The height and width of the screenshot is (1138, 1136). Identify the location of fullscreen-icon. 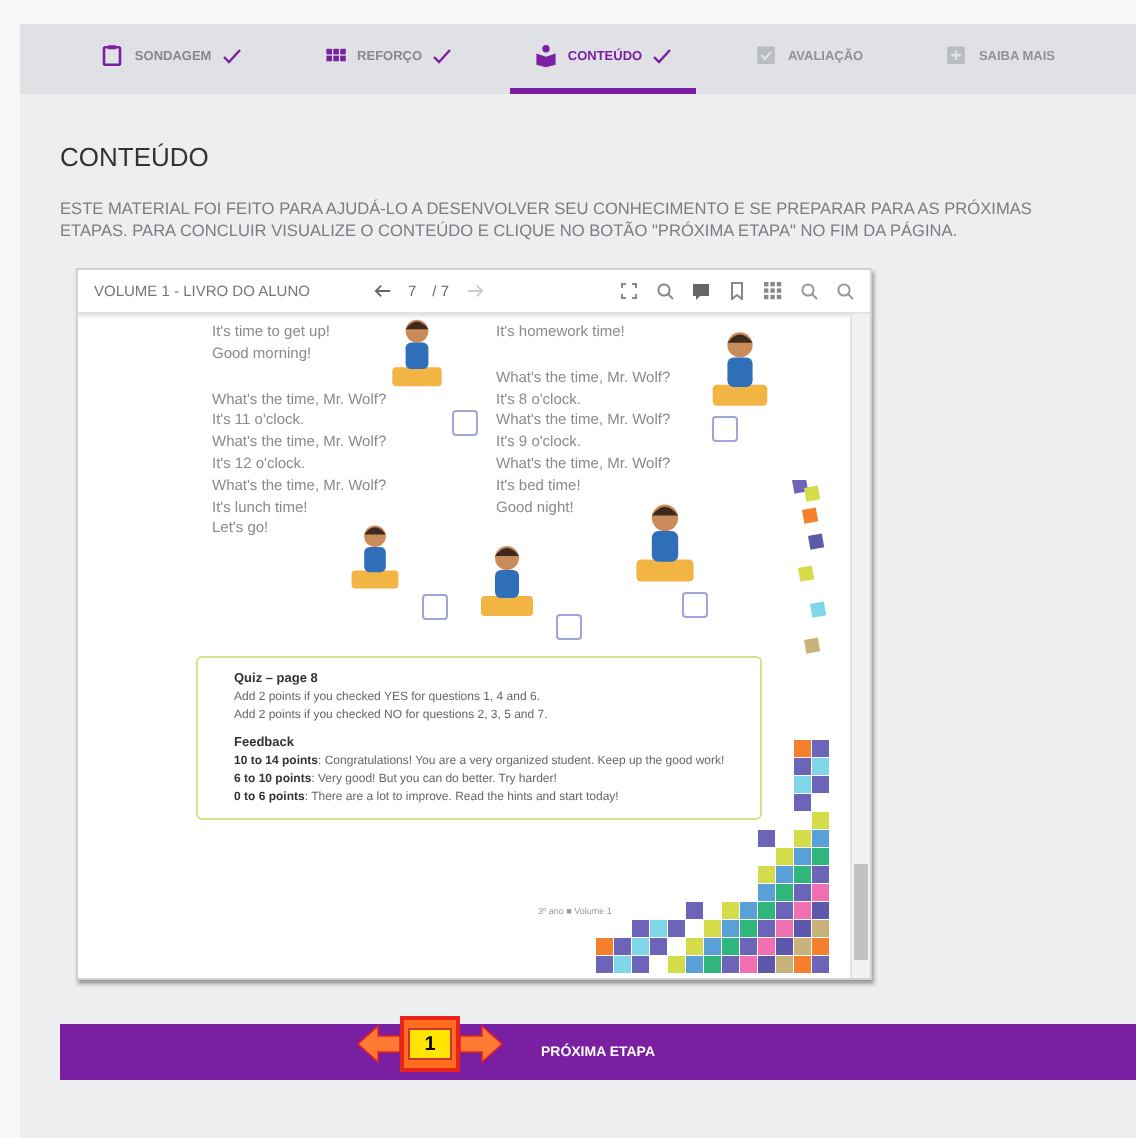
(629, 291).